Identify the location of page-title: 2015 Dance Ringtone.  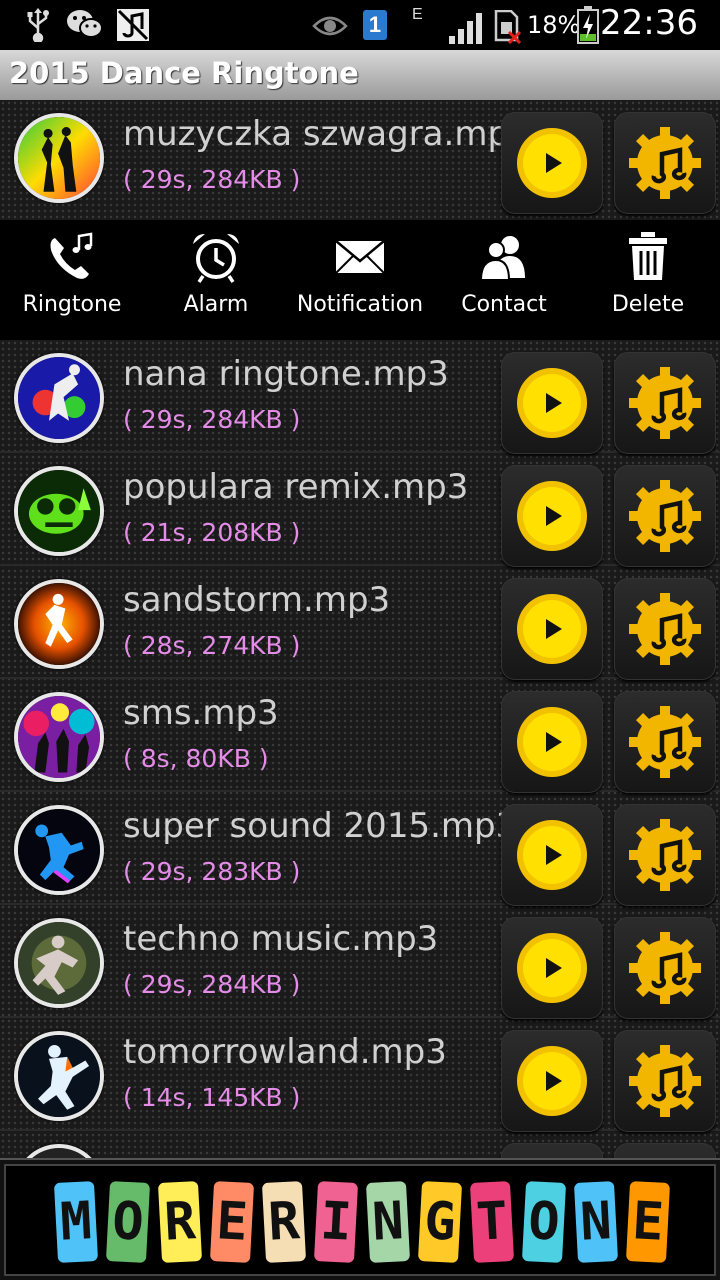
(184, 73).